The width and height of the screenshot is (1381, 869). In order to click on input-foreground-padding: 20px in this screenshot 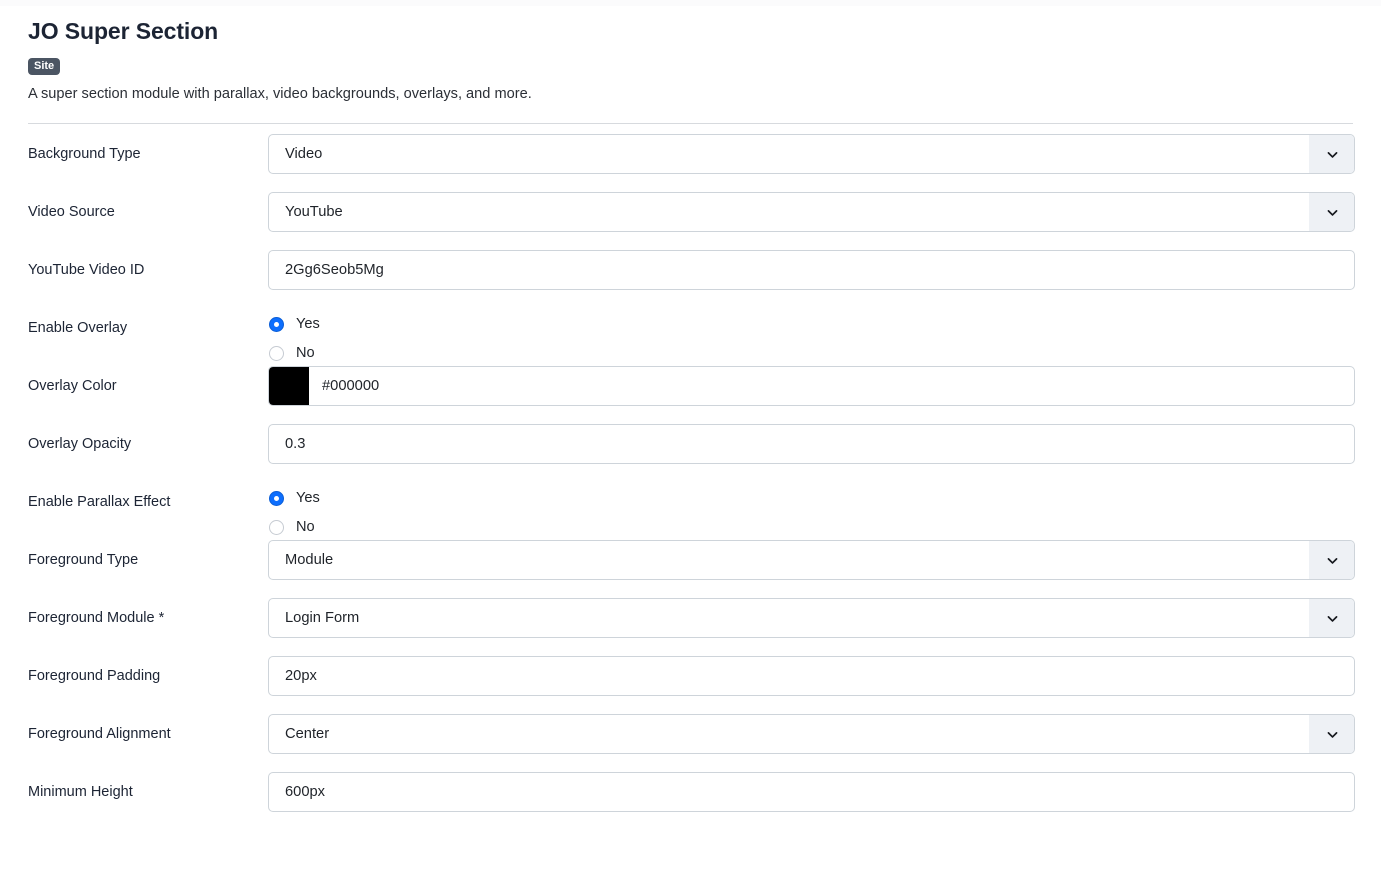, I will do `click(811, 676)`.